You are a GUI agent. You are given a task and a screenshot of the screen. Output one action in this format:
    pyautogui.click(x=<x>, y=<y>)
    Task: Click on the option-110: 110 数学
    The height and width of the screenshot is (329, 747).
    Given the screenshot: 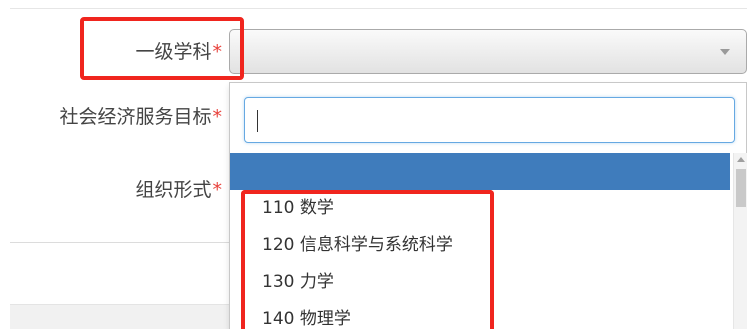 What is the action you would take?
    pyautogui.click(x=480, y=208)
    